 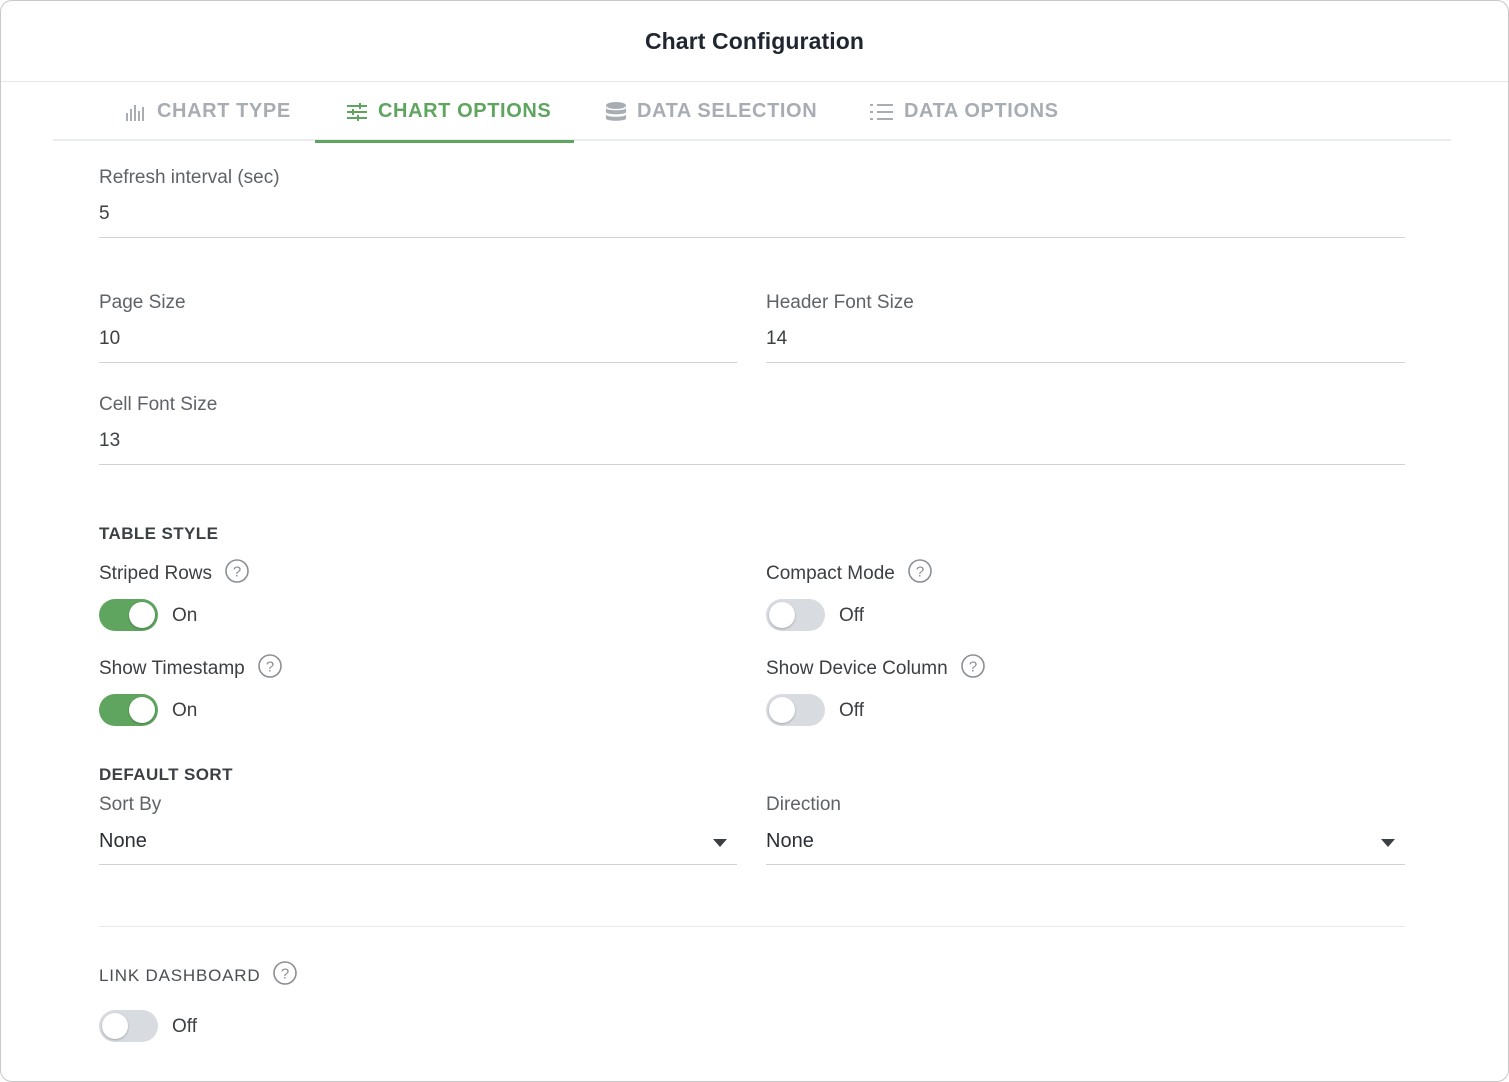 What do you see at coordinates (752, 430) in the screenshot?
I see `cell-font-size-field: Cell Font Size 13` at bounding box center [752, 430].